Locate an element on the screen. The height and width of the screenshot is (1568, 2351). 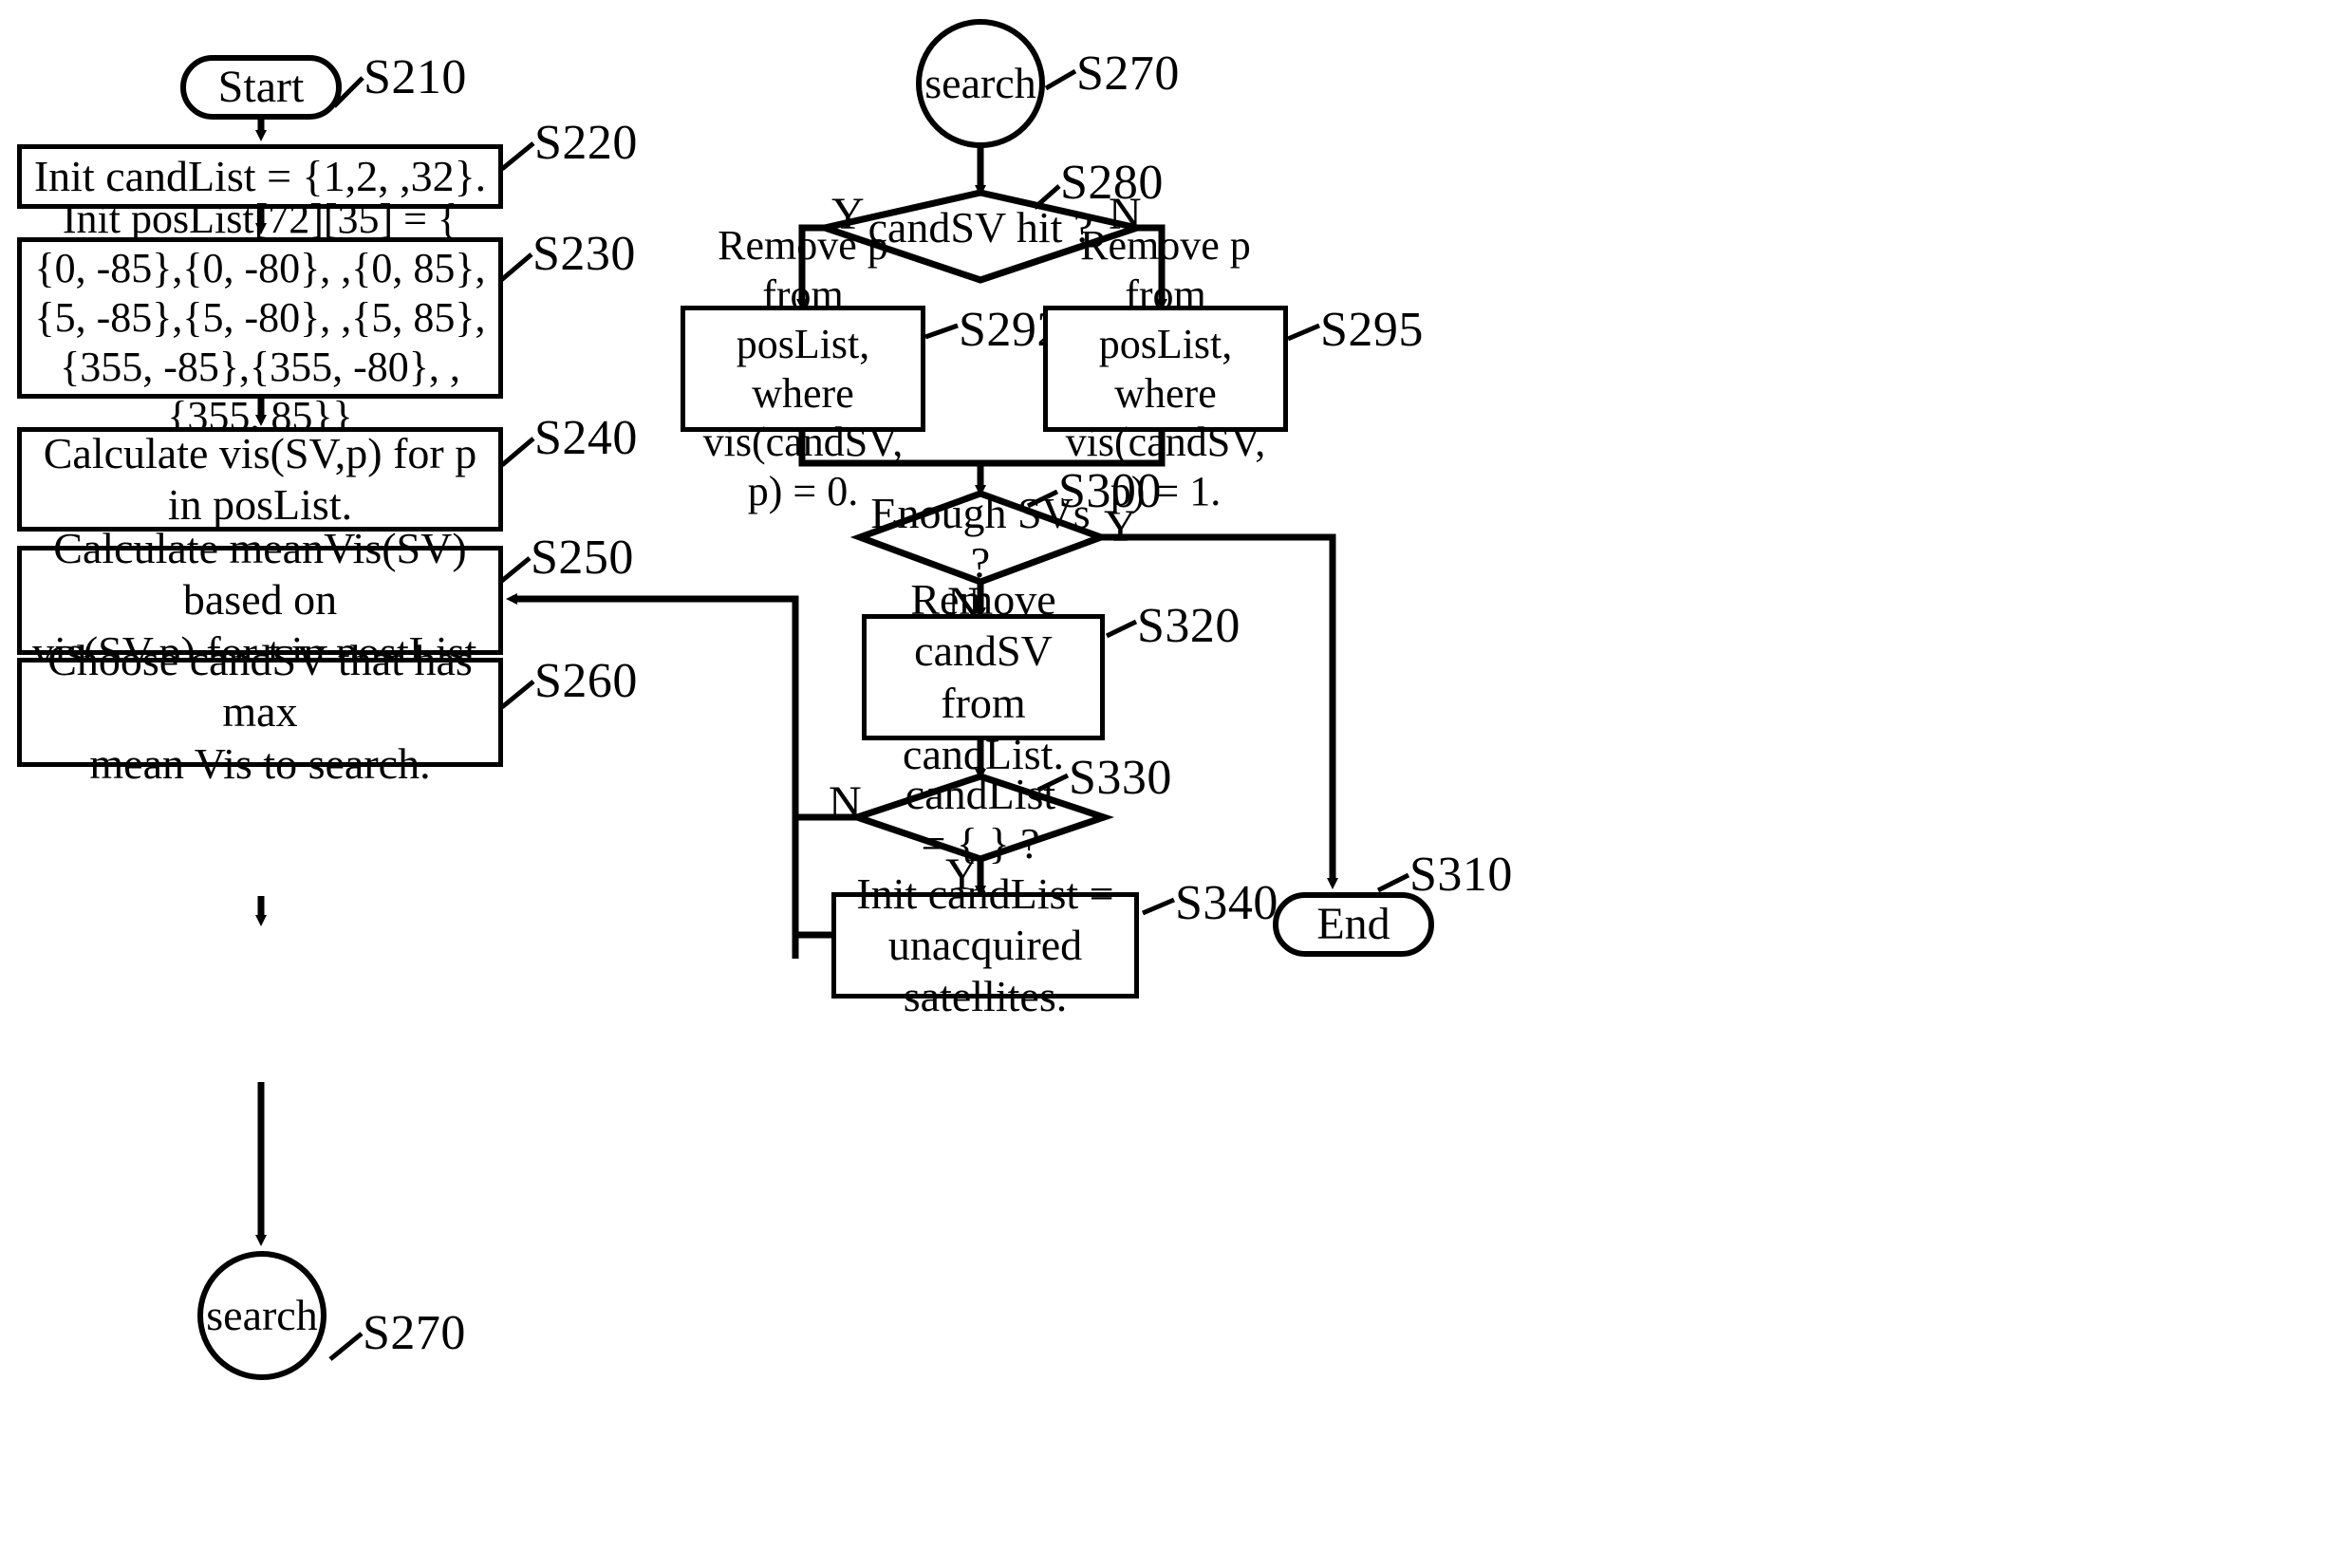
ref-s220: S220 is located at coordinates (586, 143).